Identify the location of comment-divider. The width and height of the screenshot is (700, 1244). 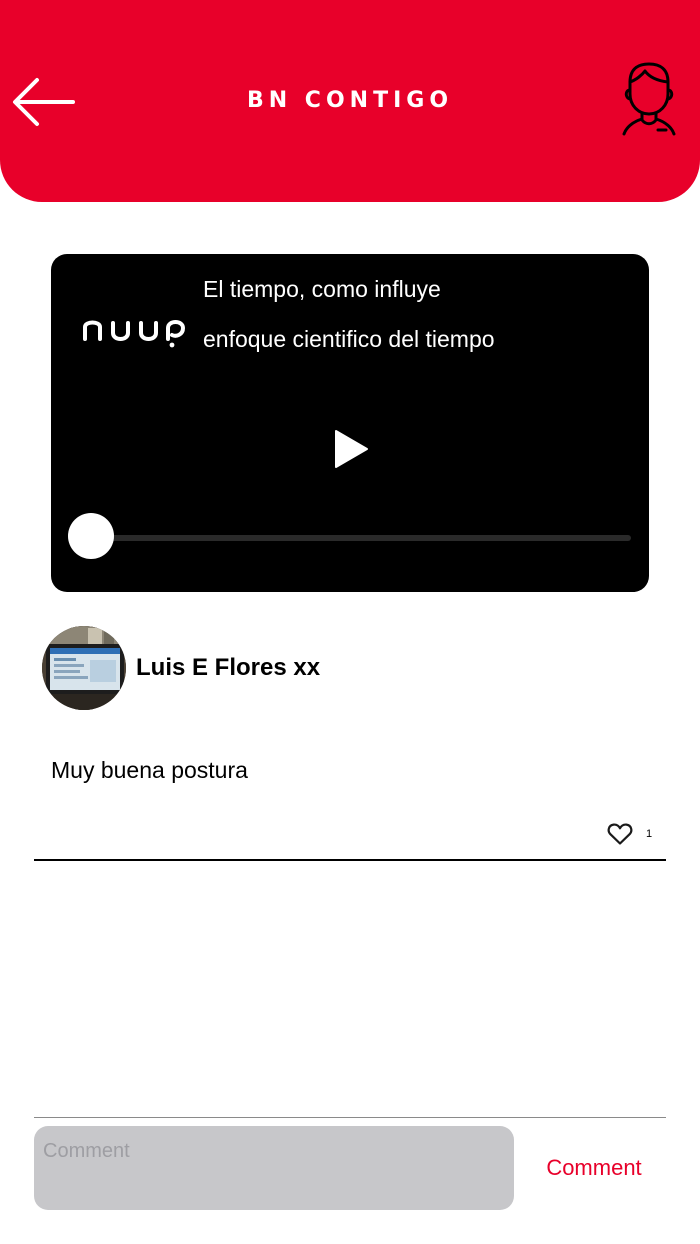
(350, 860).